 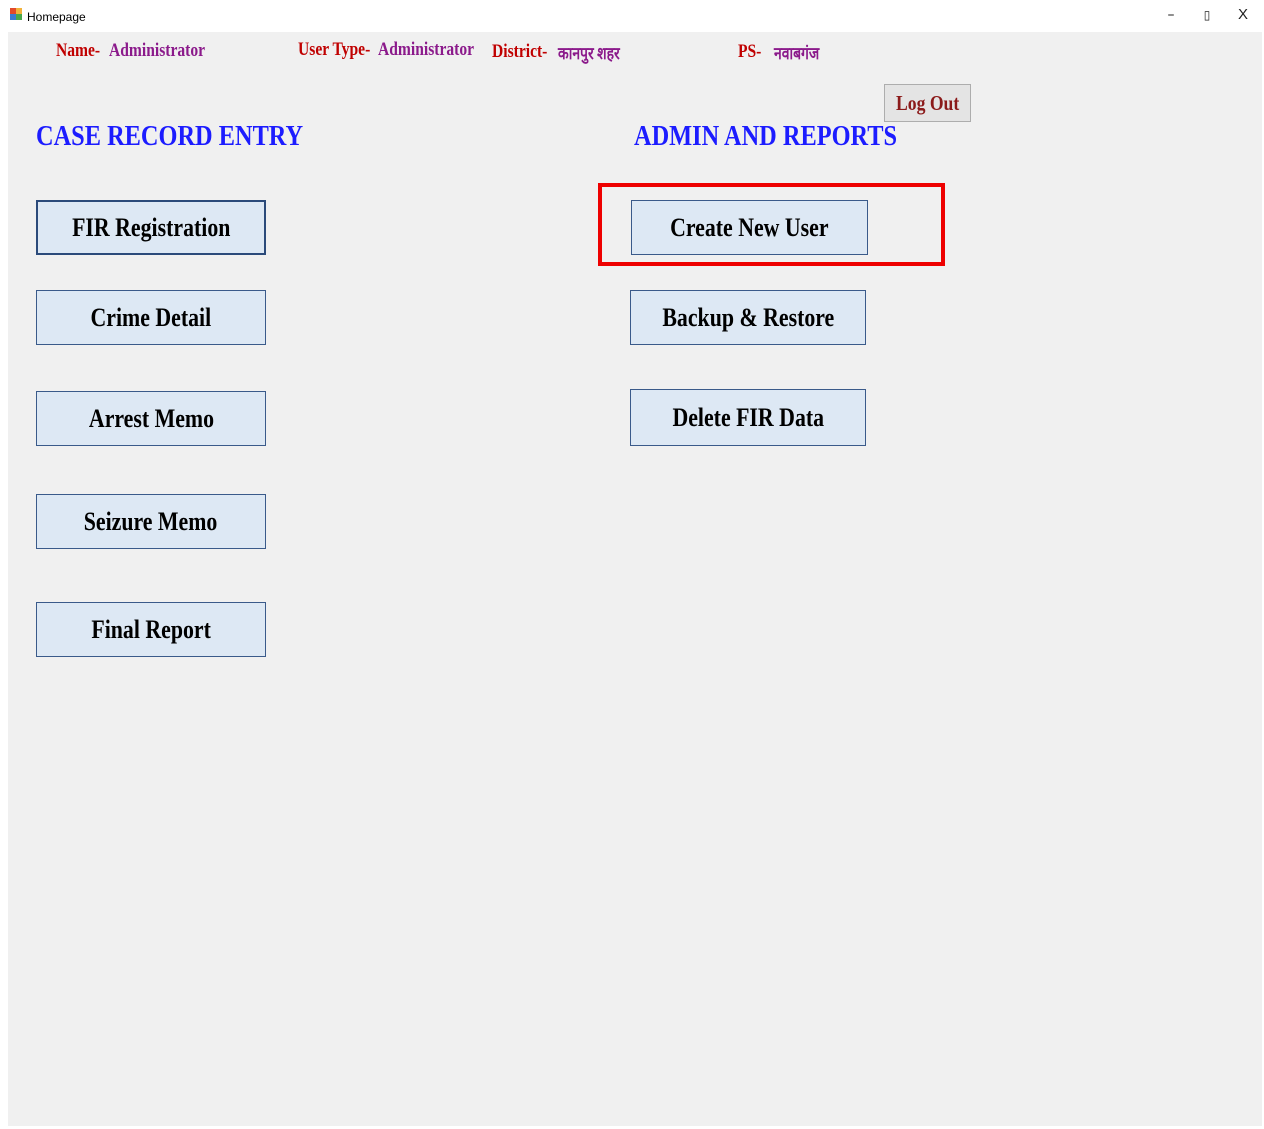 I want to click on ps-label: PS-, so click(x=750, y=51).